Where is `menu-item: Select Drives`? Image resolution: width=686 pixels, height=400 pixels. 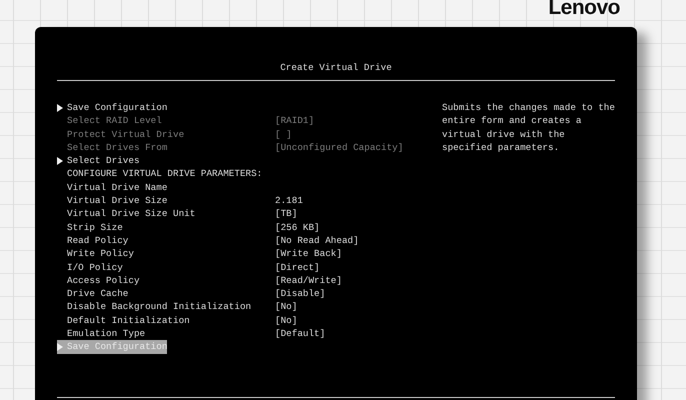
menu-item: Select Drives is located at coordinates (98, 161).